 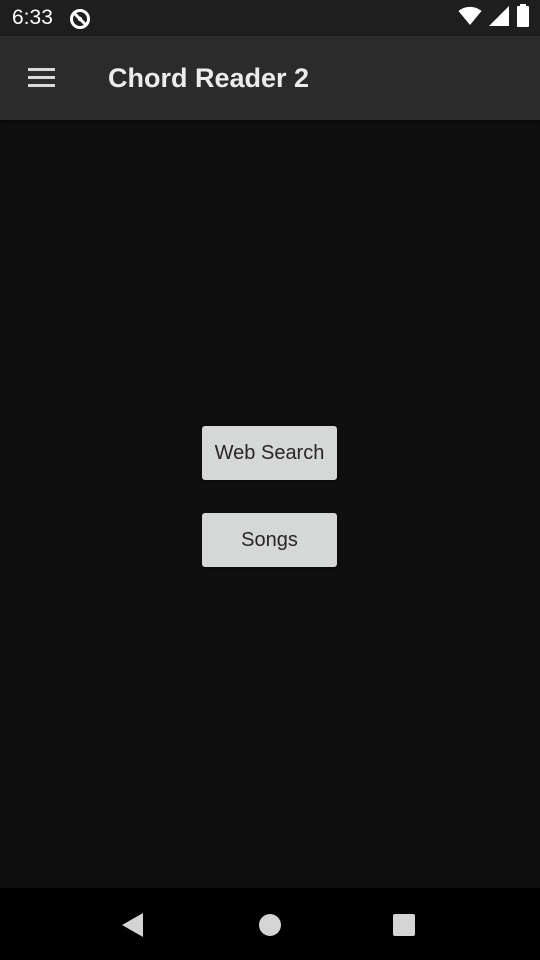 I want to click on signal-icon, so click(x=499, y=18).